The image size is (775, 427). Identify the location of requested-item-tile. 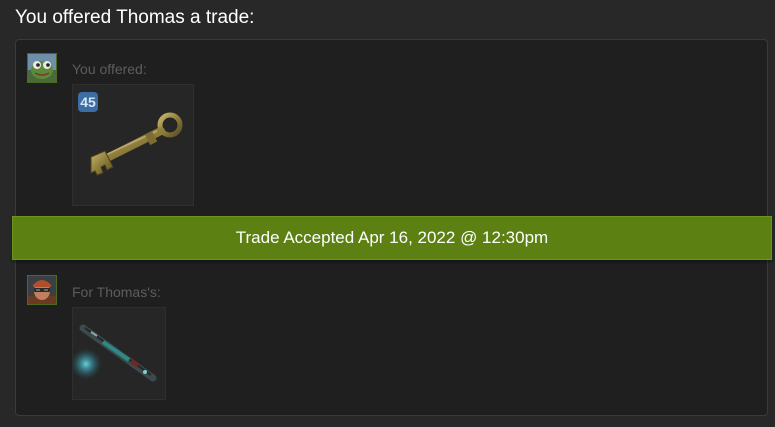
(119, 353).